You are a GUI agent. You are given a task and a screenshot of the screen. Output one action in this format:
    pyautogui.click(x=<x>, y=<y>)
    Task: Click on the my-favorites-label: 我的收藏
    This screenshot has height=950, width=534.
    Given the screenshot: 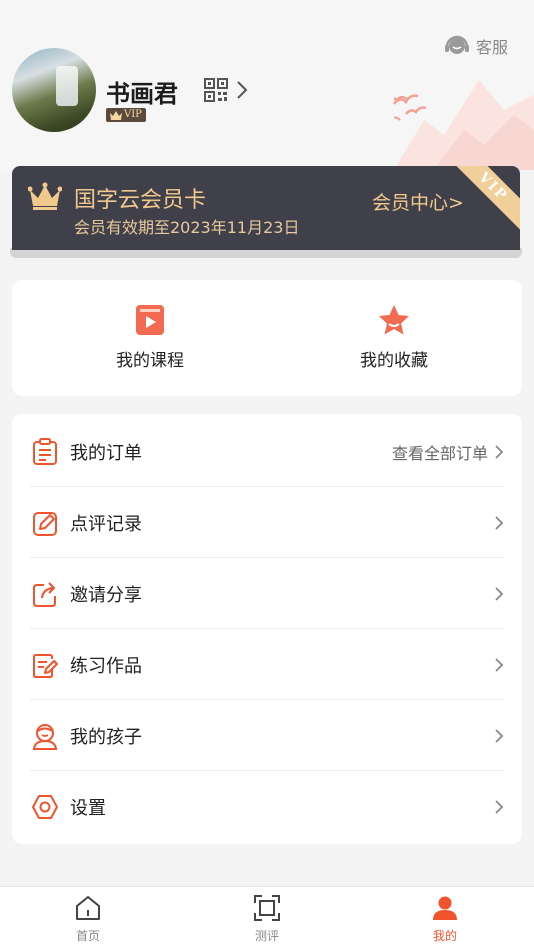 What is the action you would take?
    pyautogui.click(x=394, y=361)
    